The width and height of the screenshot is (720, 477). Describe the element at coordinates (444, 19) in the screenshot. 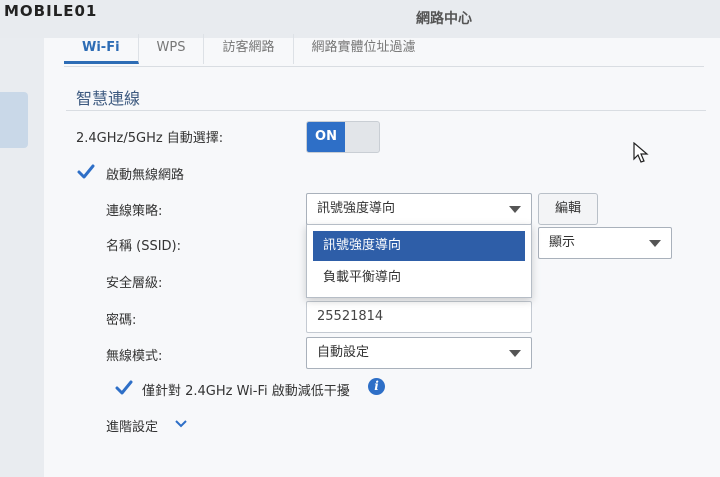

I see `window-title: 網路中心` at that location.